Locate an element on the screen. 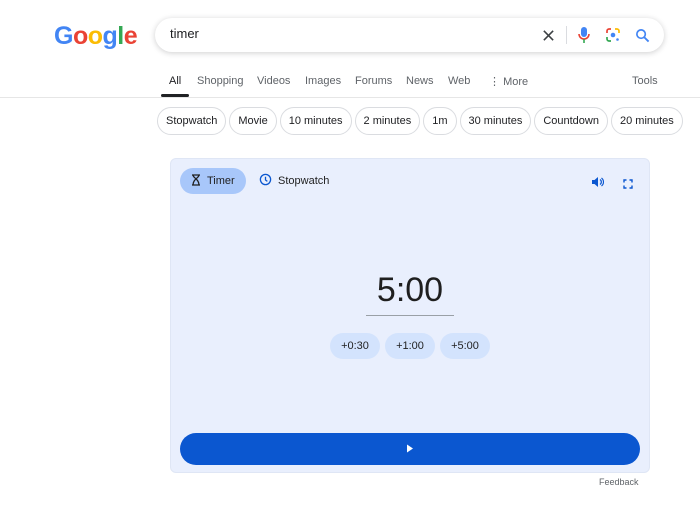  timer-underline is located at coordinates (410, 315).